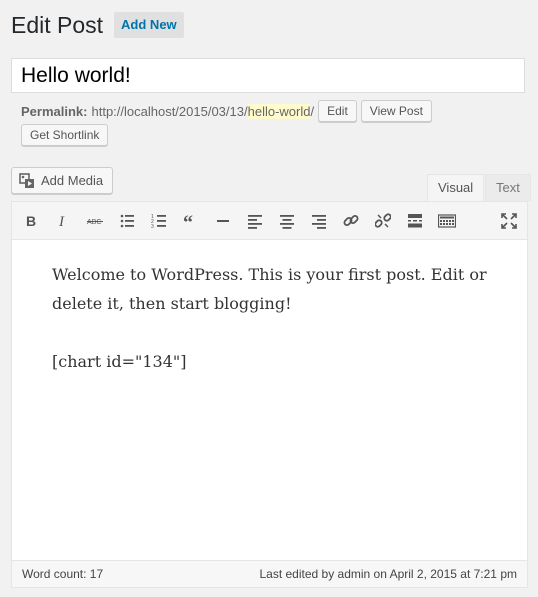 This screenshot has width=538, height=597. I want to click on post-title-input: Hello world!, so click(268, 75).